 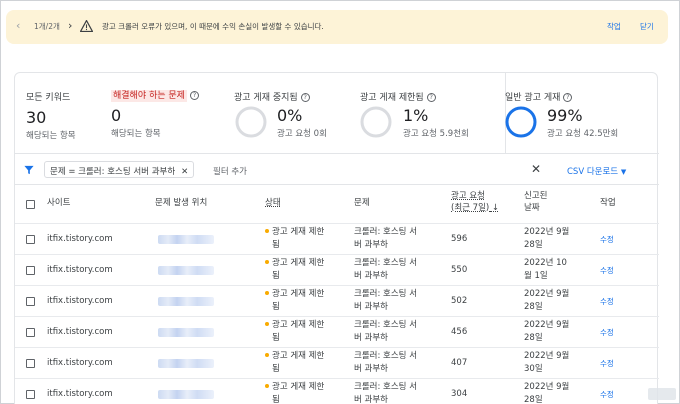 I want to click on csv-download-button: CSV 다운로드 ▼, so click(x=596, y=171).